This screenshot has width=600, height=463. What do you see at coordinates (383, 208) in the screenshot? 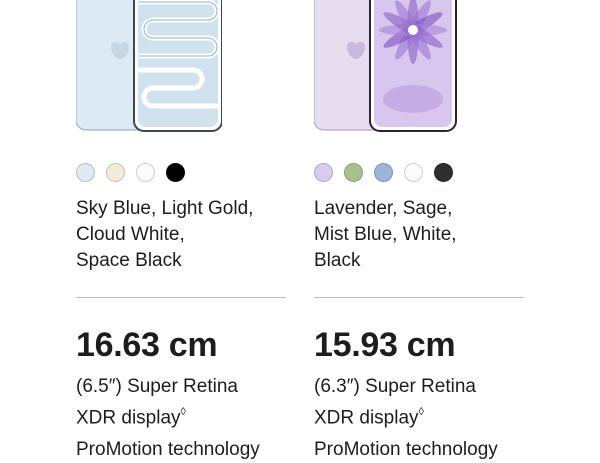
I see `color-line: Lavender, Sage,` at bounding box center [383, 208].